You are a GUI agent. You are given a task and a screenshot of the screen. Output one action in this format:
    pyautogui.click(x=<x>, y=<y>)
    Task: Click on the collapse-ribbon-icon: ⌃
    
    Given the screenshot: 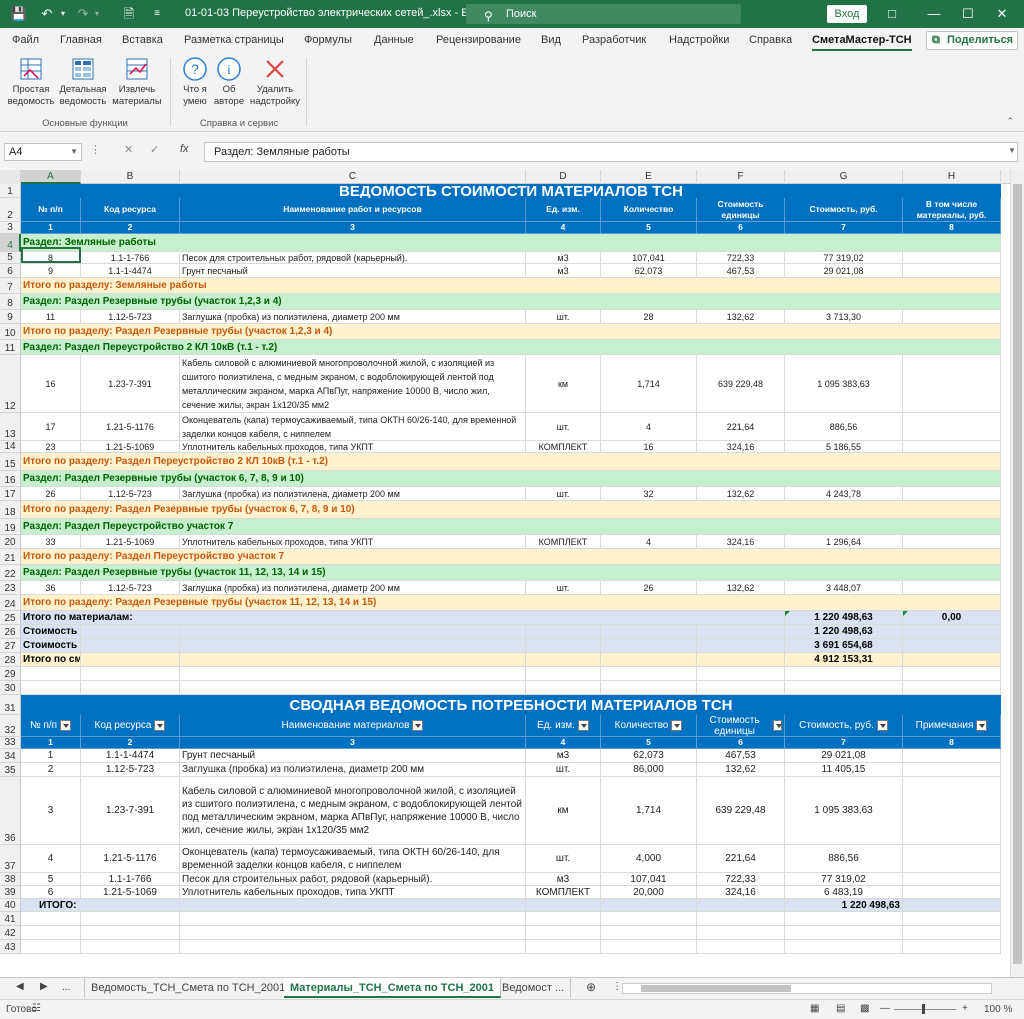 What is the action you would take?
    pyautogui.click(x=1010, y=121)
    